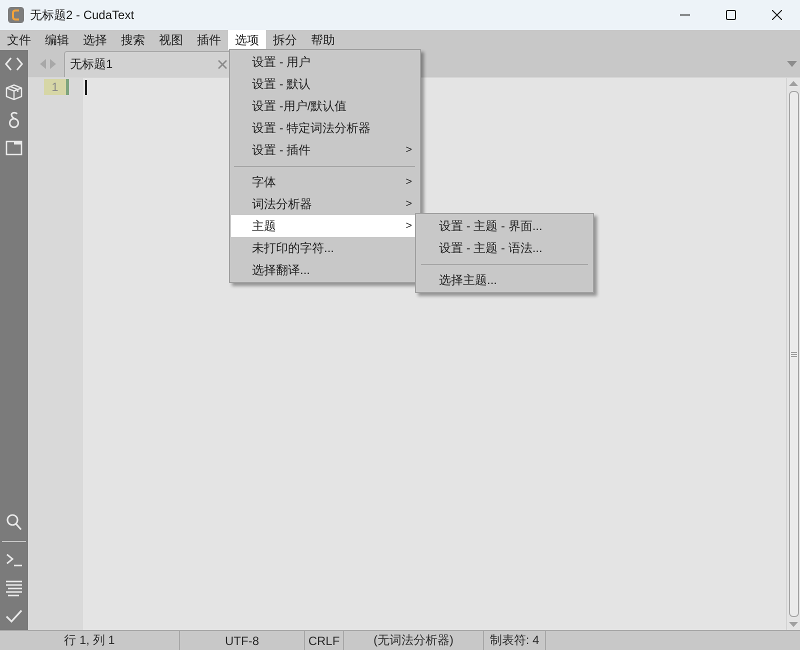 This screenshot has height=650, width=800. What do you see at coordinates (14, 522) in the screenshot?
I see `search-icon` at bounding box center [14, 522].